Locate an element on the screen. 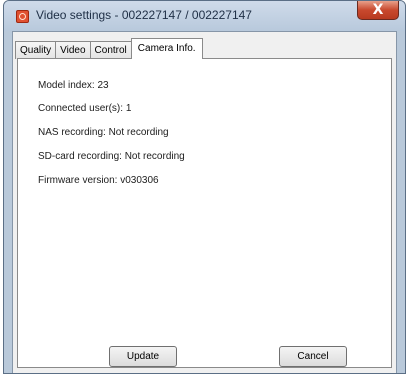 The image size is (409, 376). tab-quality: Quality is located at coordinates (36, 50).